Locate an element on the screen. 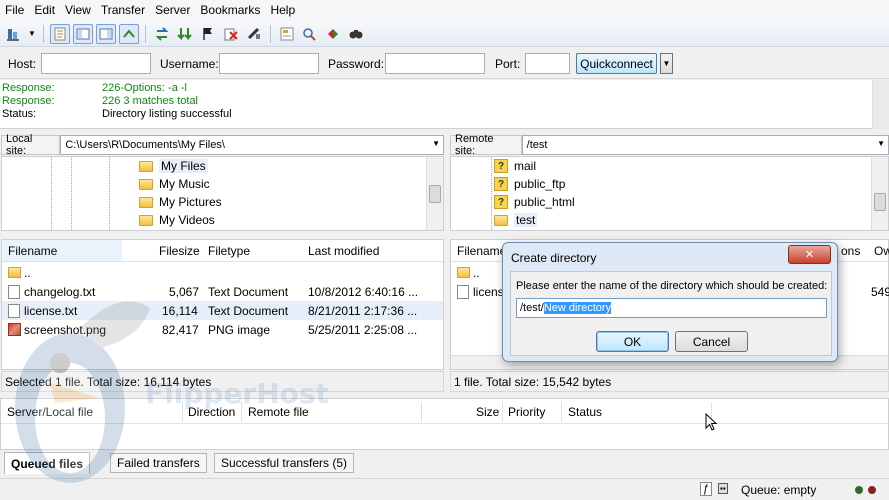  tree-item-public-ftp: ? public_ftp is located at coordinates (529, 184).